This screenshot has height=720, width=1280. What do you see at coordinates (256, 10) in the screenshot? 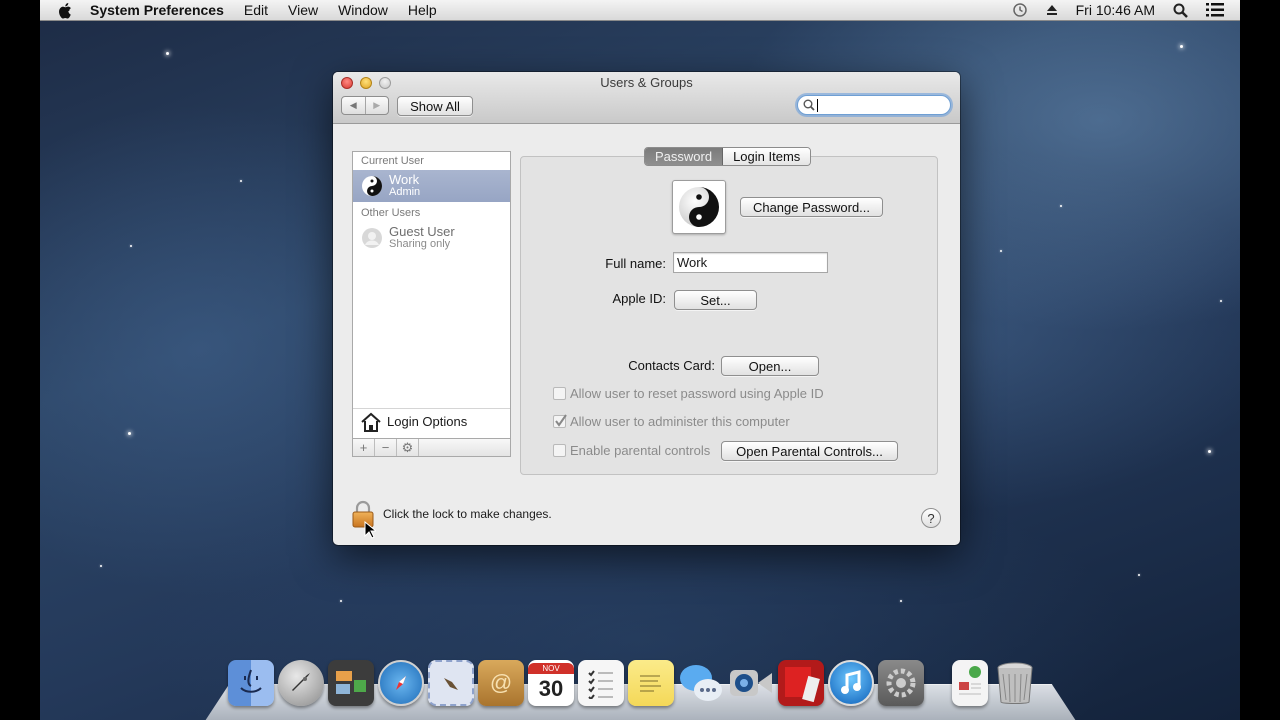
I see `menu-edit: Edit` at bounding box center [256, 10].